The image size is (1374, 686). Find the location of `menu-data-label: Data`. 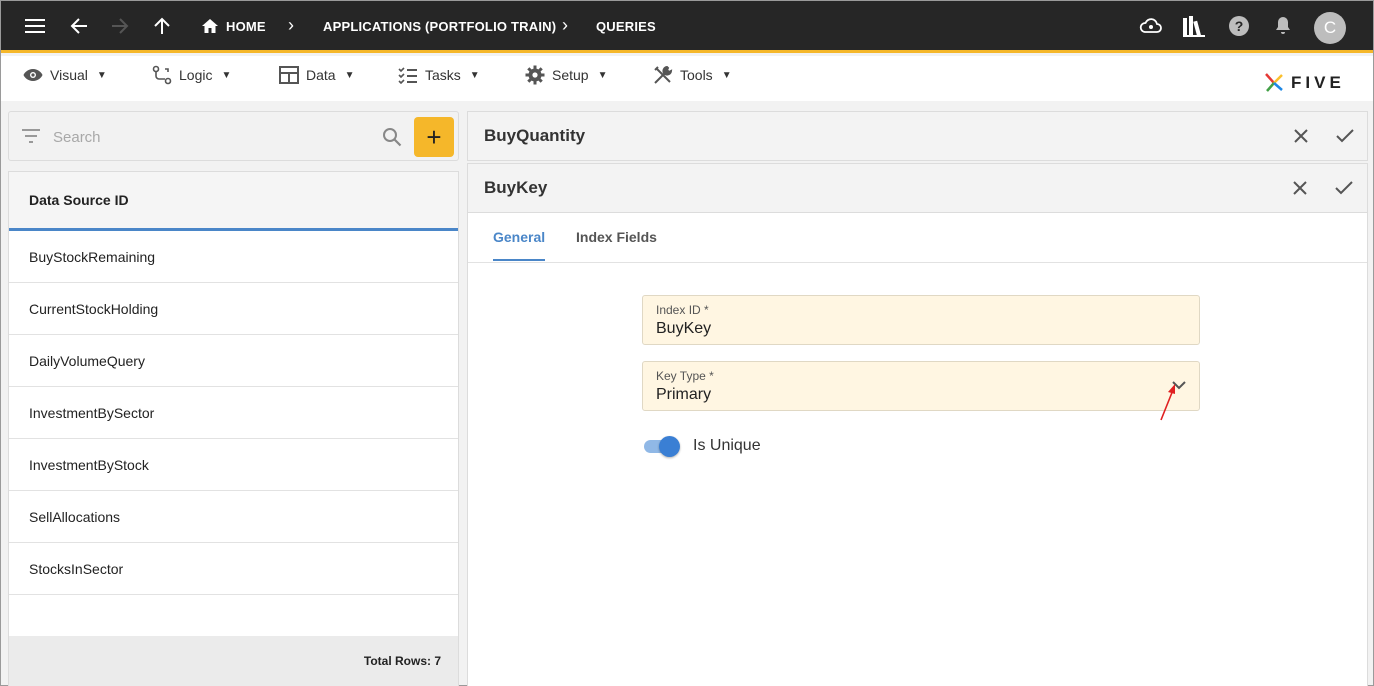

menu-data-label: Data is located at coordinates (321, 75).